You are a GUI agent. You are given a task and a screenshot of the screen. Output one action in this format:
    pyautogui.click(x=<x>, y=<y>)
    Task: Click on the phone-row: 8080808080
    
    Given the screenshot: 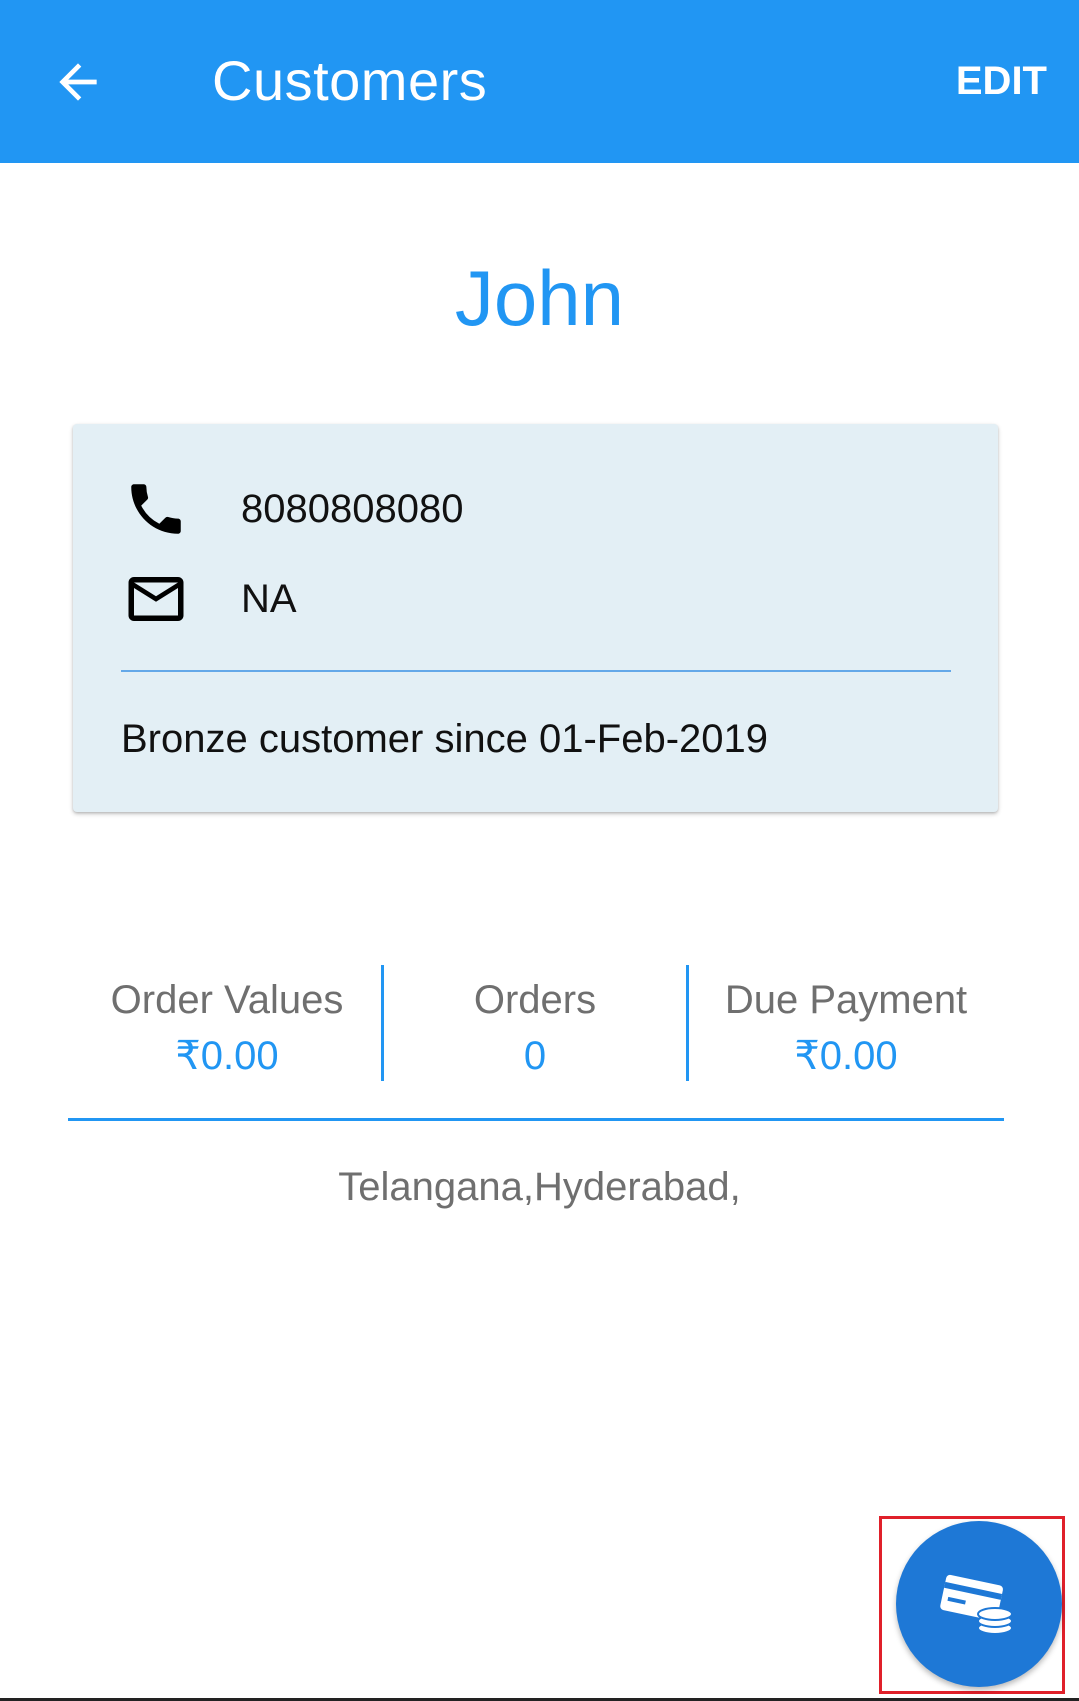 What is the action you would take?
    pyautogui.click(x=293, y=509)
    